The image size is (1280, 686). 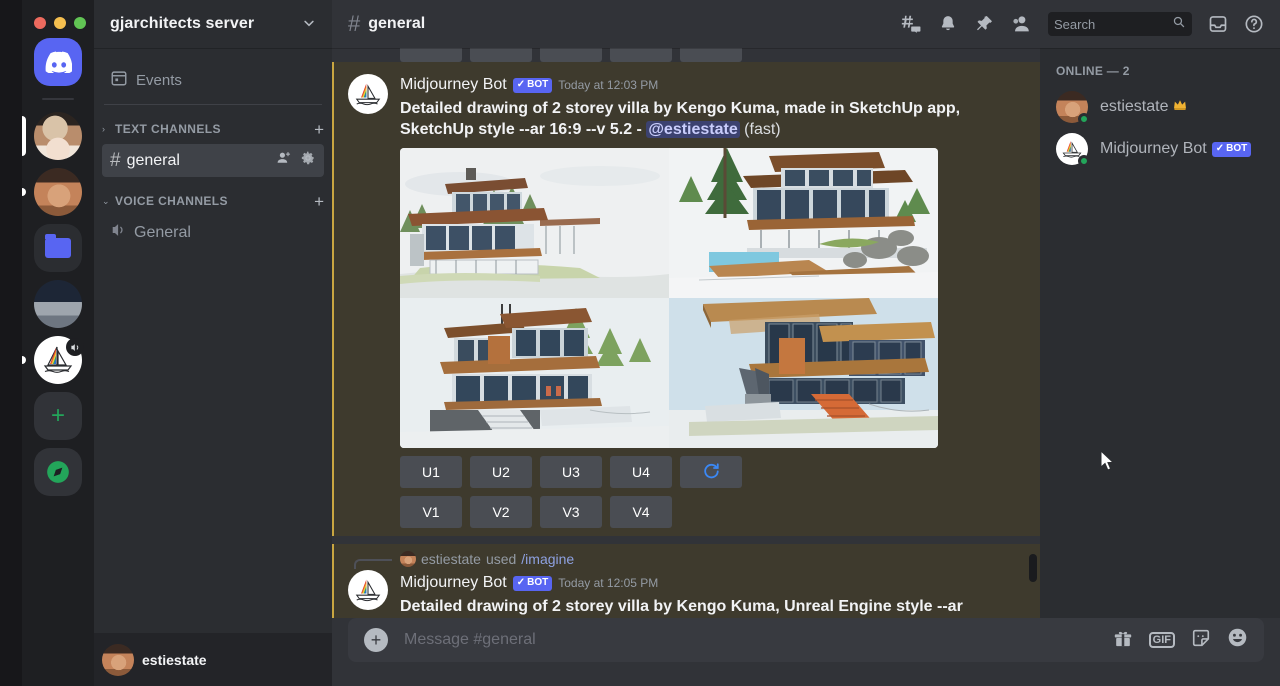 What do you see at coordinates (806, 24) in the screenshot?
I see `channel-header: # general Search` at bounding box center [806, 24].